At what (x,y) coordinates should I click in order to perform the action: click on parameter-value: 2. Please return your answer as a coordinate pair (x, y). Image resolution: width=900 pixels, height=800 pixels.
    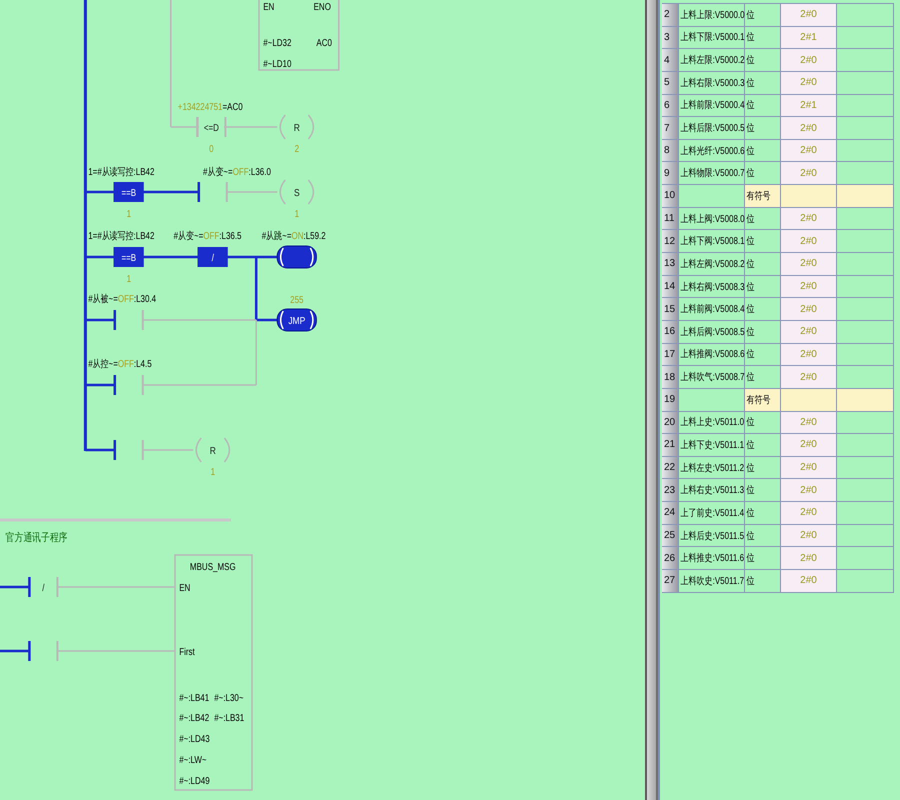
    Looking at the image, I should click on (297, 148).